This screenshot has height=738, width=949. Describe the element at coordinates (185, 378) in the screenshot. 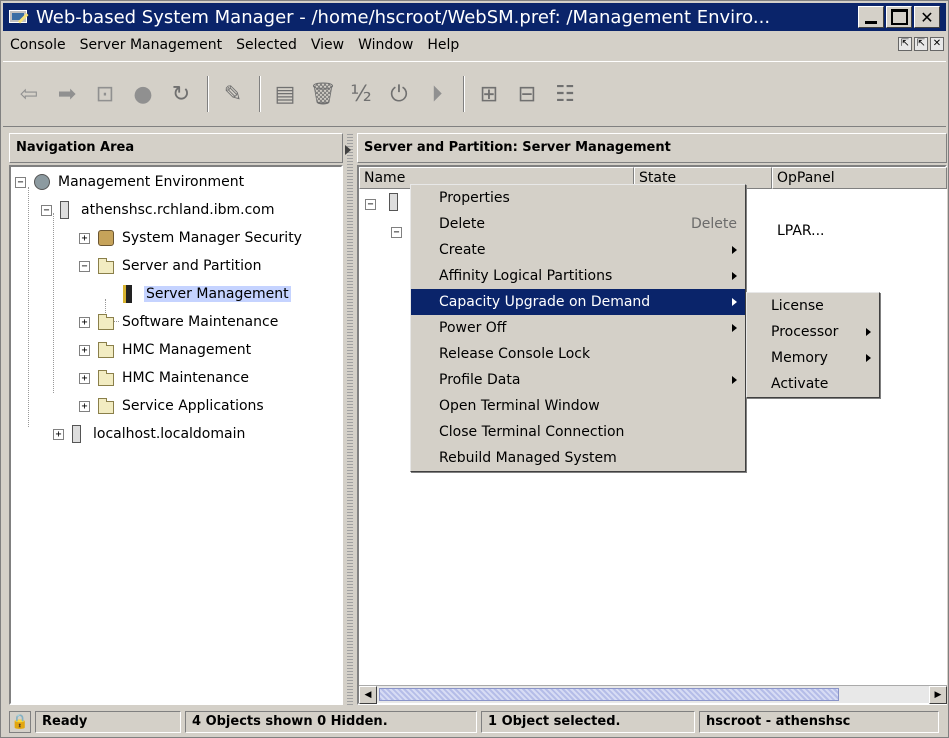

I see `tree-label: HMC Maintenance` at that location.